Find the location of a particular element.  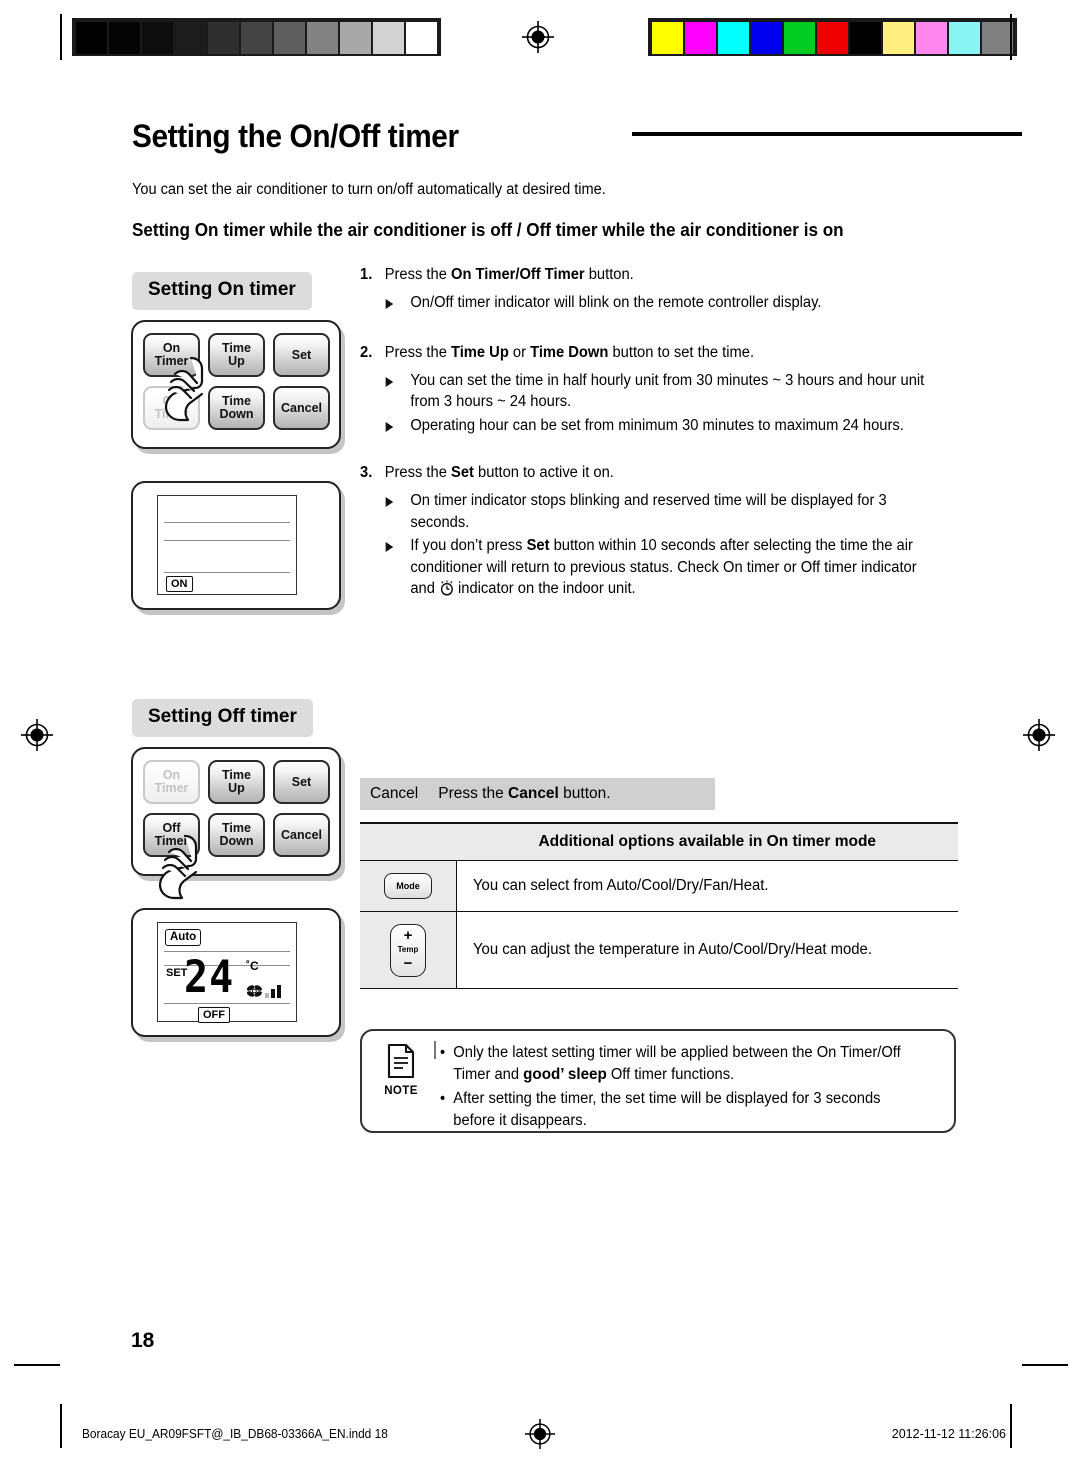

title-rule is located at coordinates (827, 134).